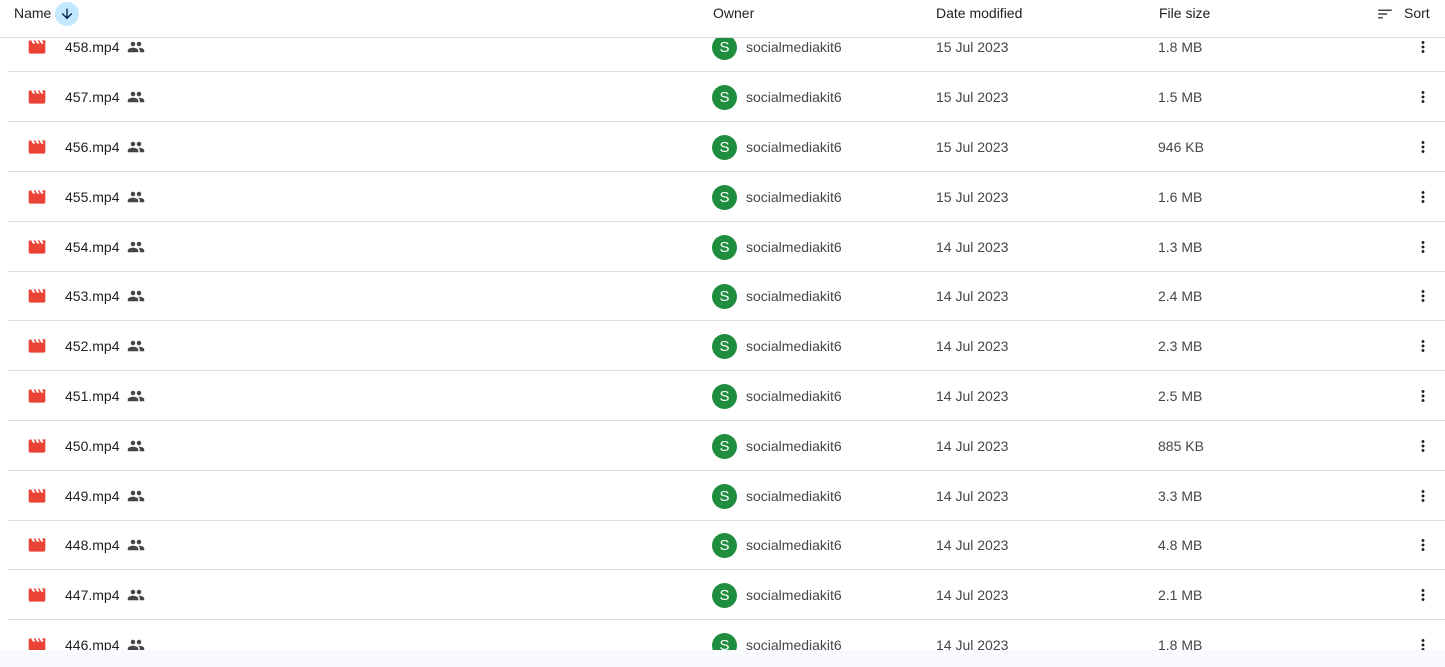 The image size is (1445, 667). What do you see at coordinates (726, 396) in the screenshot?
I see `file-row: 451.mp4 Ssocialmediakit6 14 Jul 2023 2.5 MB` at bounding box center [726, 396].